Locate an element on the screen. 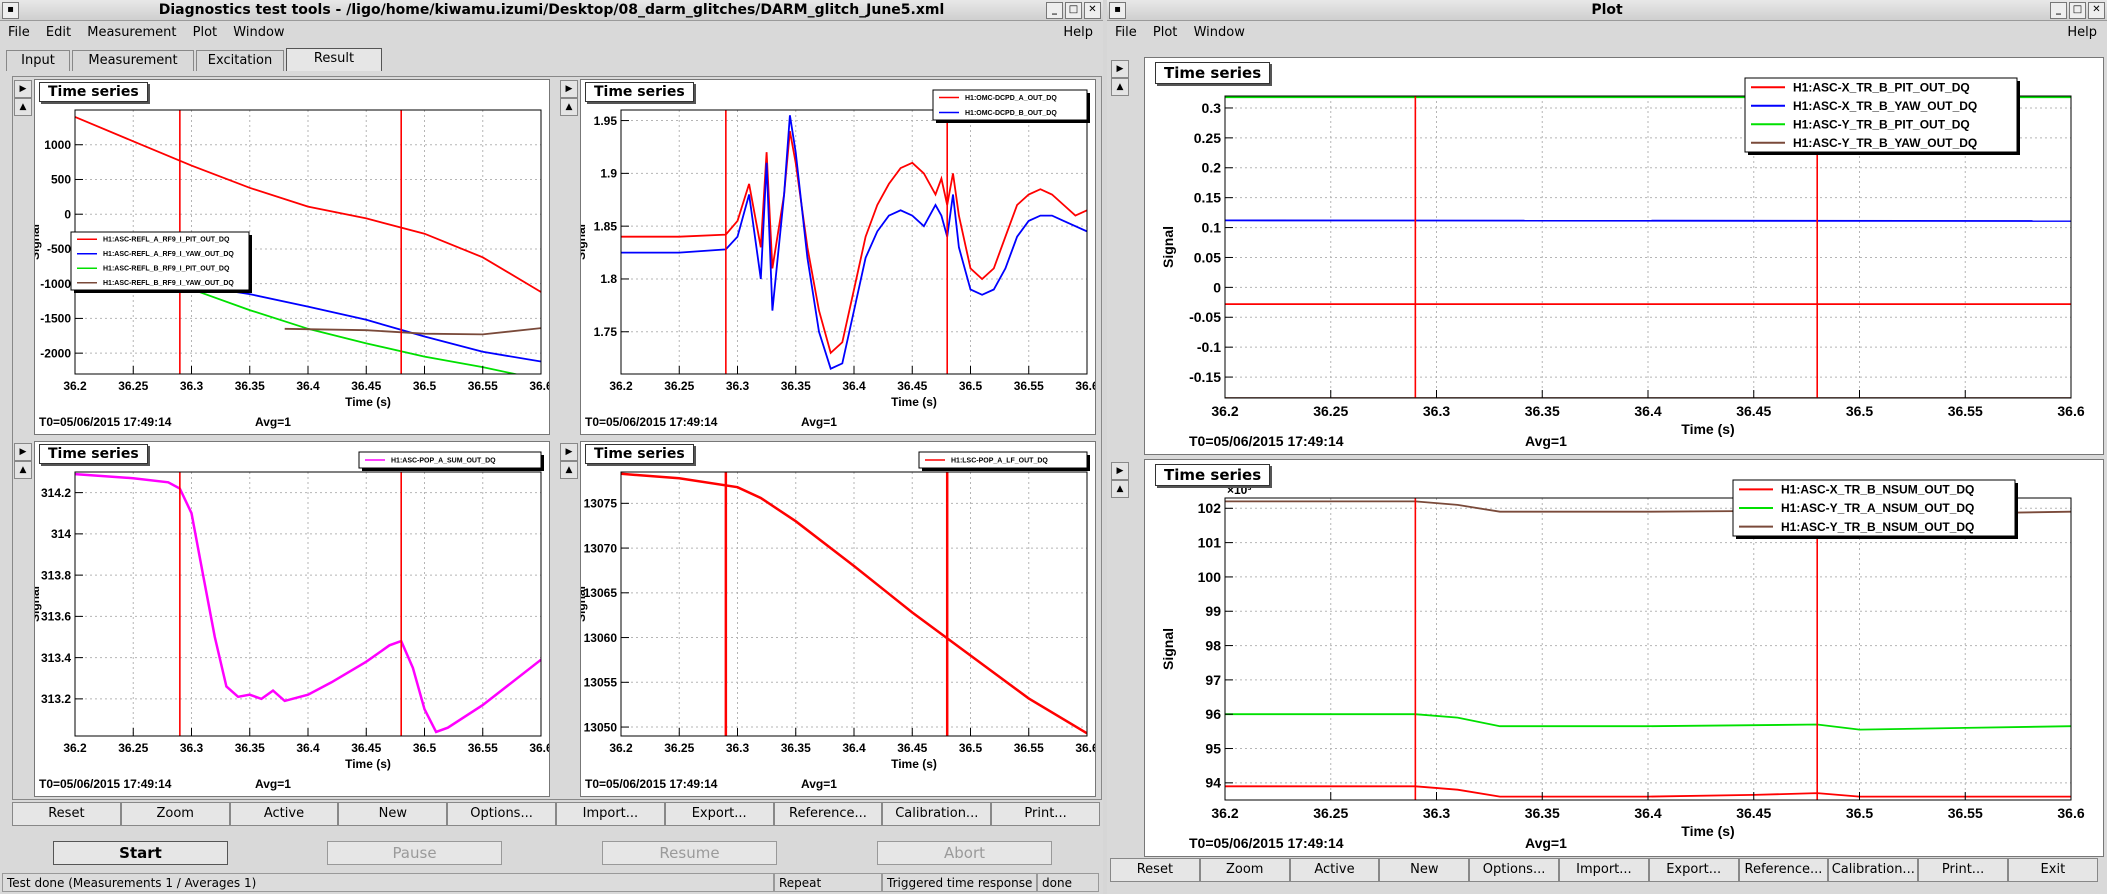  y-tick-label: -0.15 is located at coordinates (1205, 377).